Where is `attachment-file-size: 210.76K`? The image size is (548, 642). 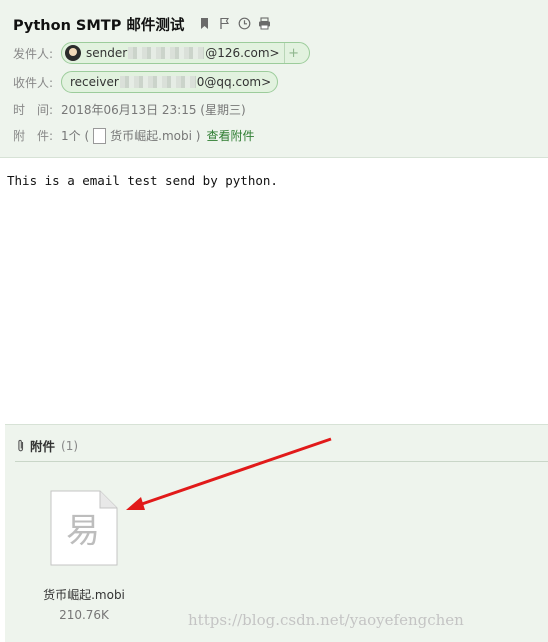 attachment-file-size: 210.76K is located at coordinates (84, 615).